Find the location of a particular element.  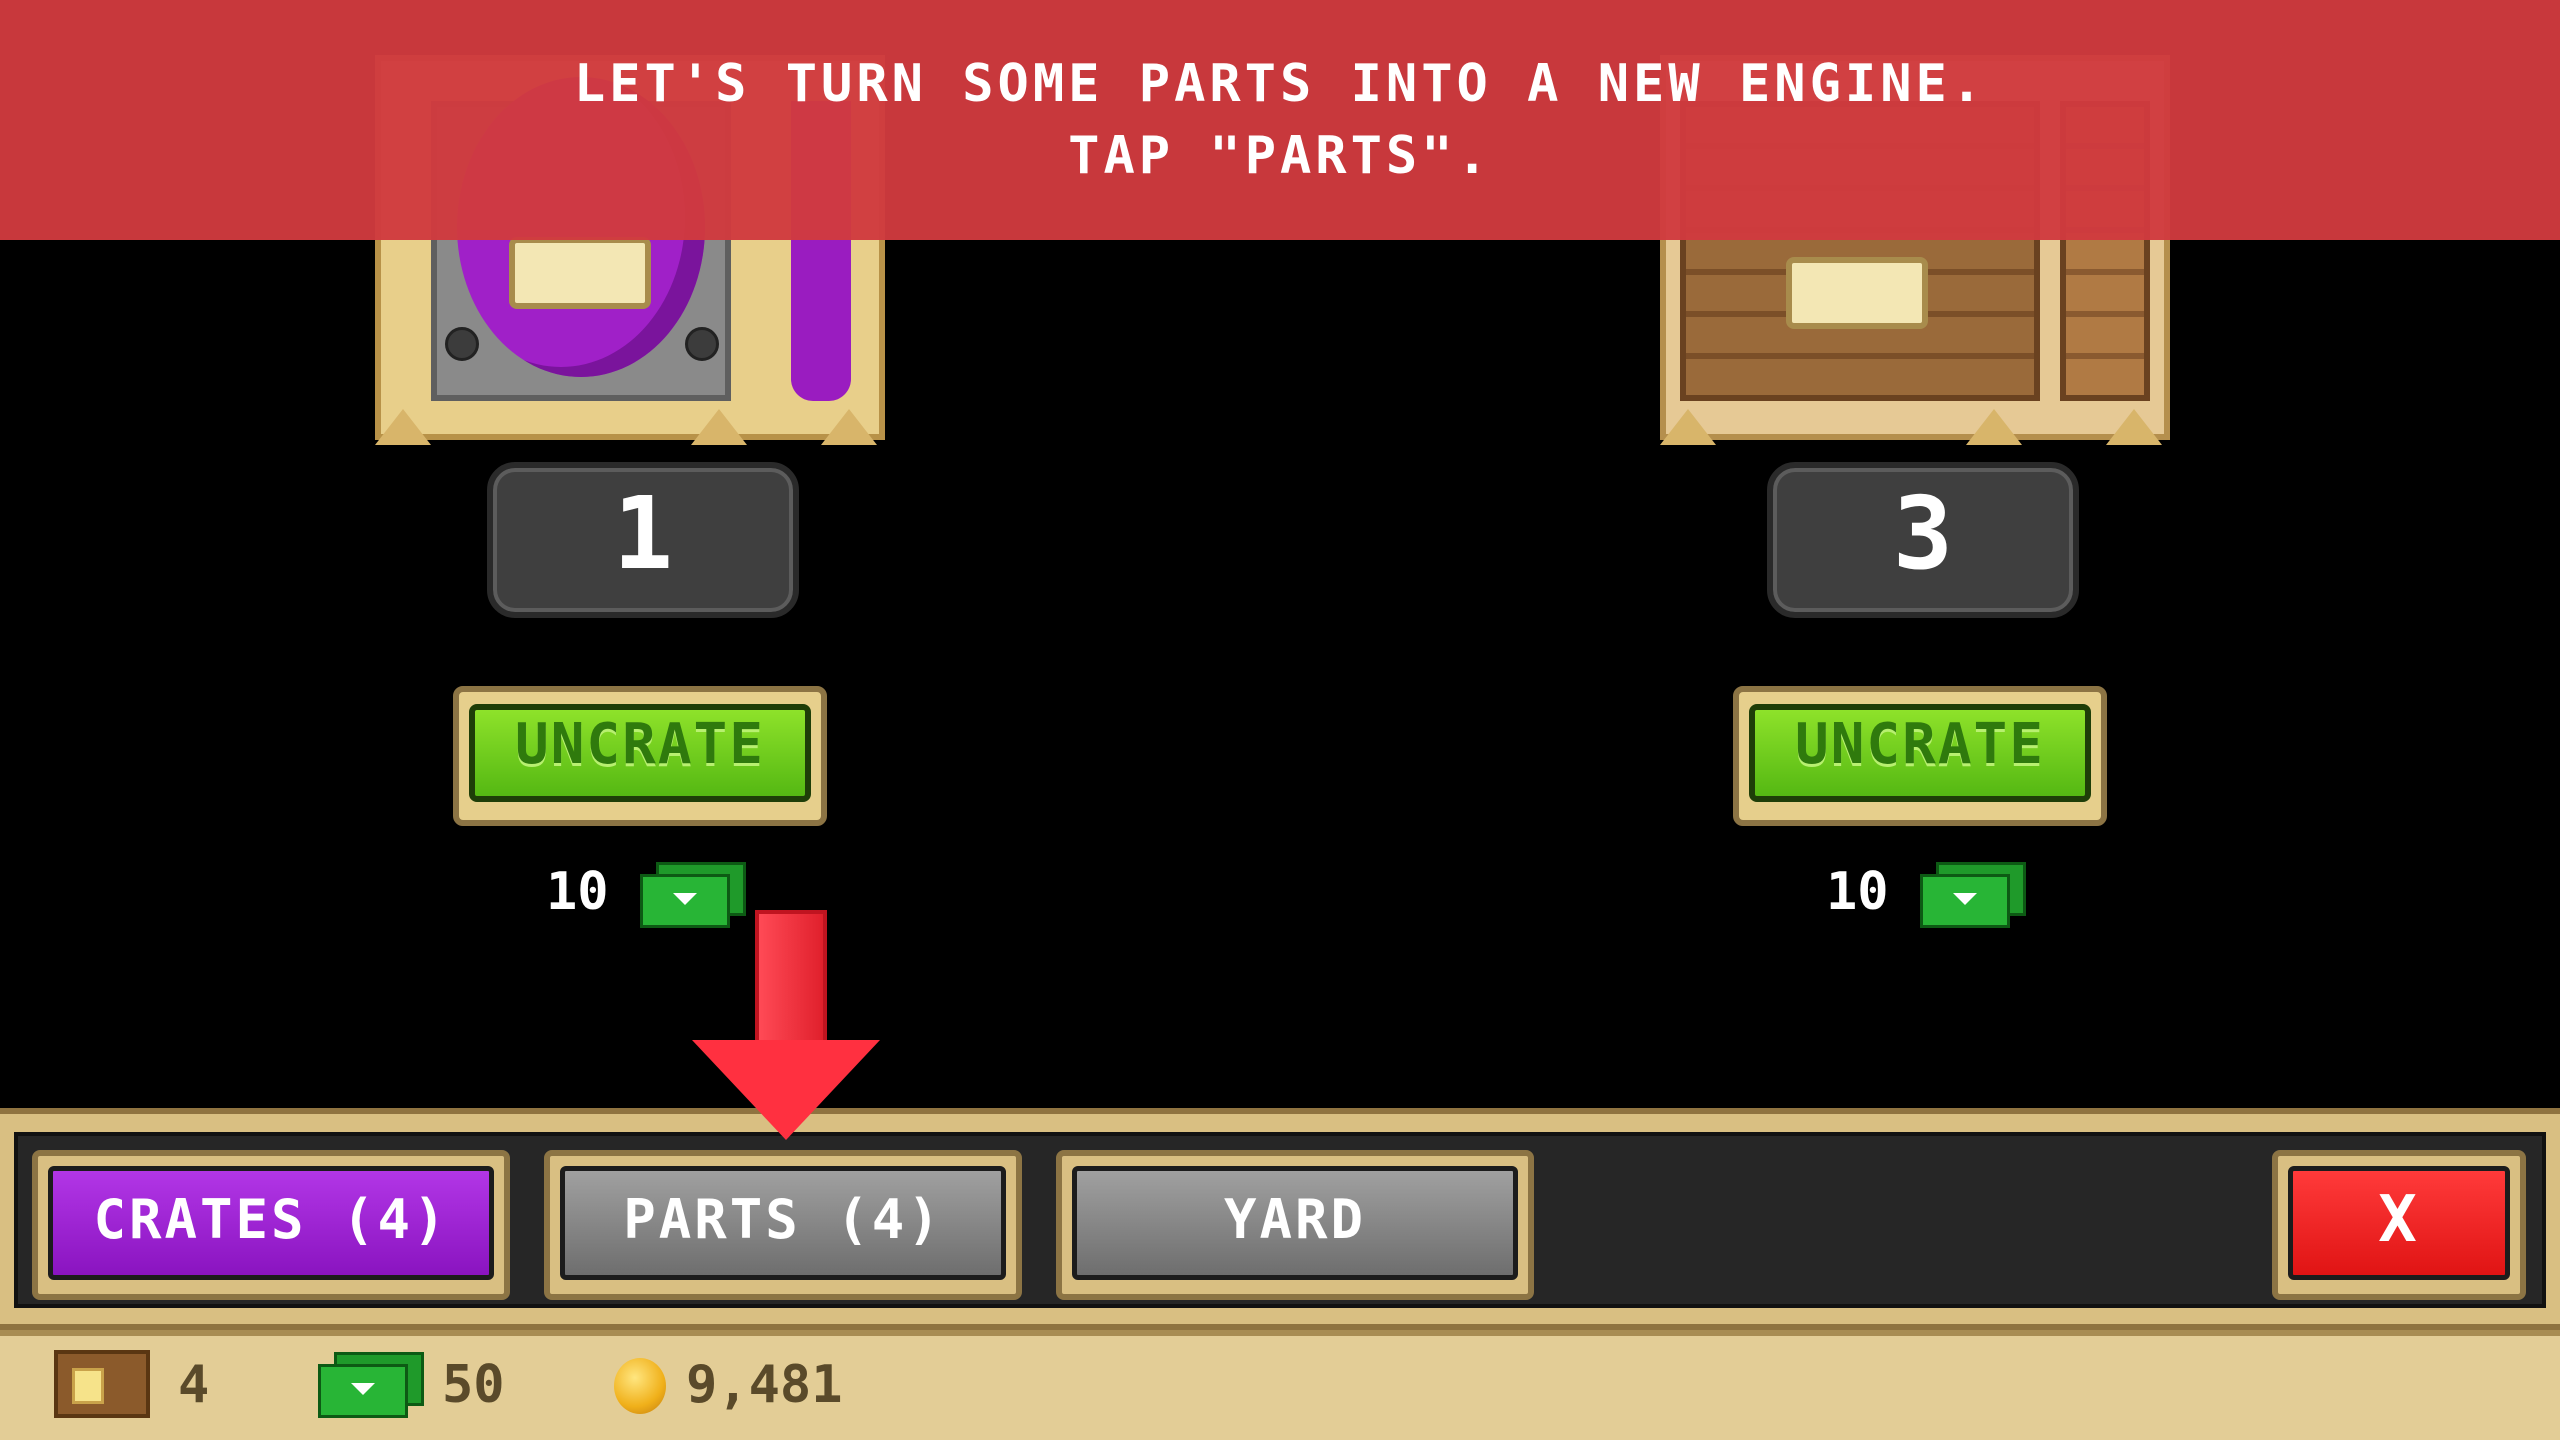

close-button: X is located at coordinates (2399, 1225).